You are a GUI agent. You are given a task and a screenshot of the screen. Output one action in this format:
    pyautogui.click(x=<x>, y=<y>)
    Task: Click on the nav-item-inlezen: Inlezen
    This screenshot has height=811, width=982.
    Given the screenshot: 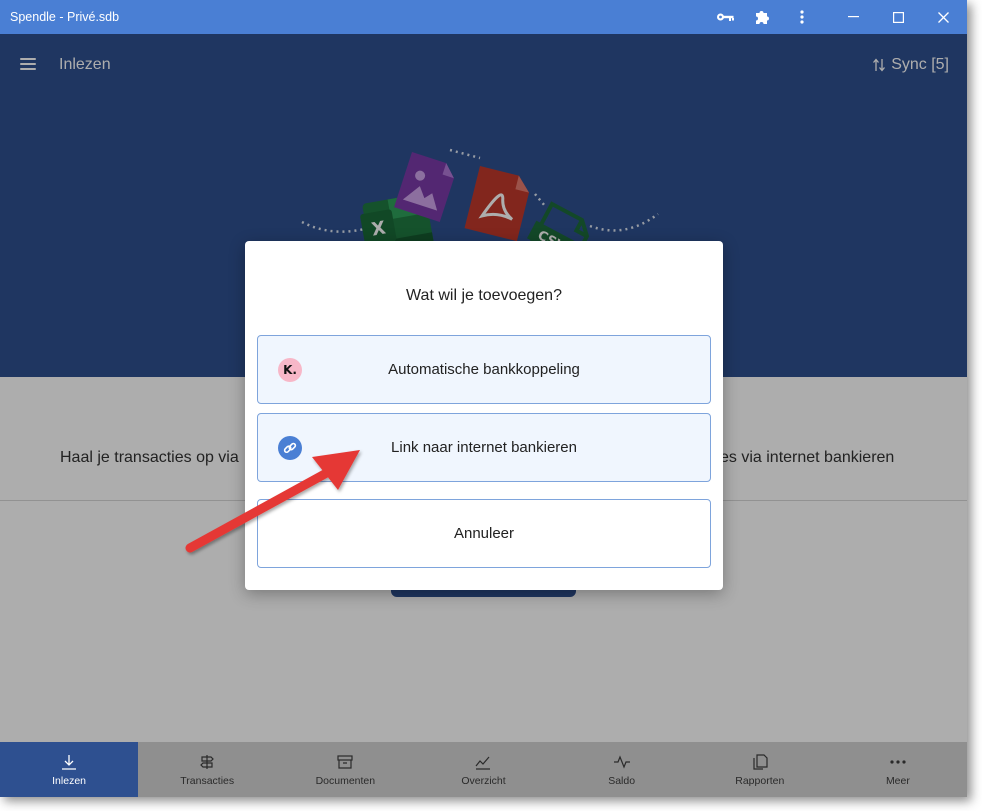 What is the action you would take?
    pyautogui.click(x=69, y=769)
    